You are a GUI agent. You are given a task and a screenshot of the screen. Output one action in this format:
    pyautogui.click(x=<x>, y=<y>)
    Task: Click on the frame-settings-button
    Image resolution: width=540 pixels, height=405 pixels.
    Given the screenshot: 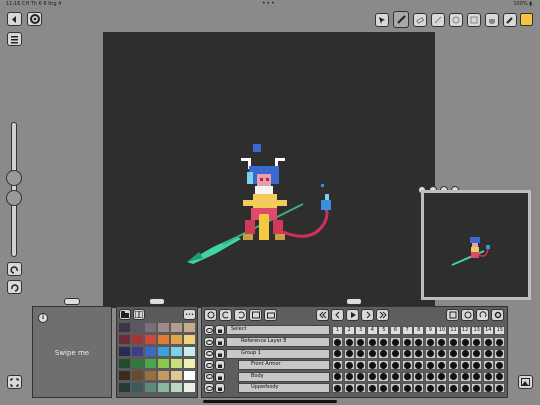 What is the action you would take?
    pyautogui.click(x=467, y=315)
    